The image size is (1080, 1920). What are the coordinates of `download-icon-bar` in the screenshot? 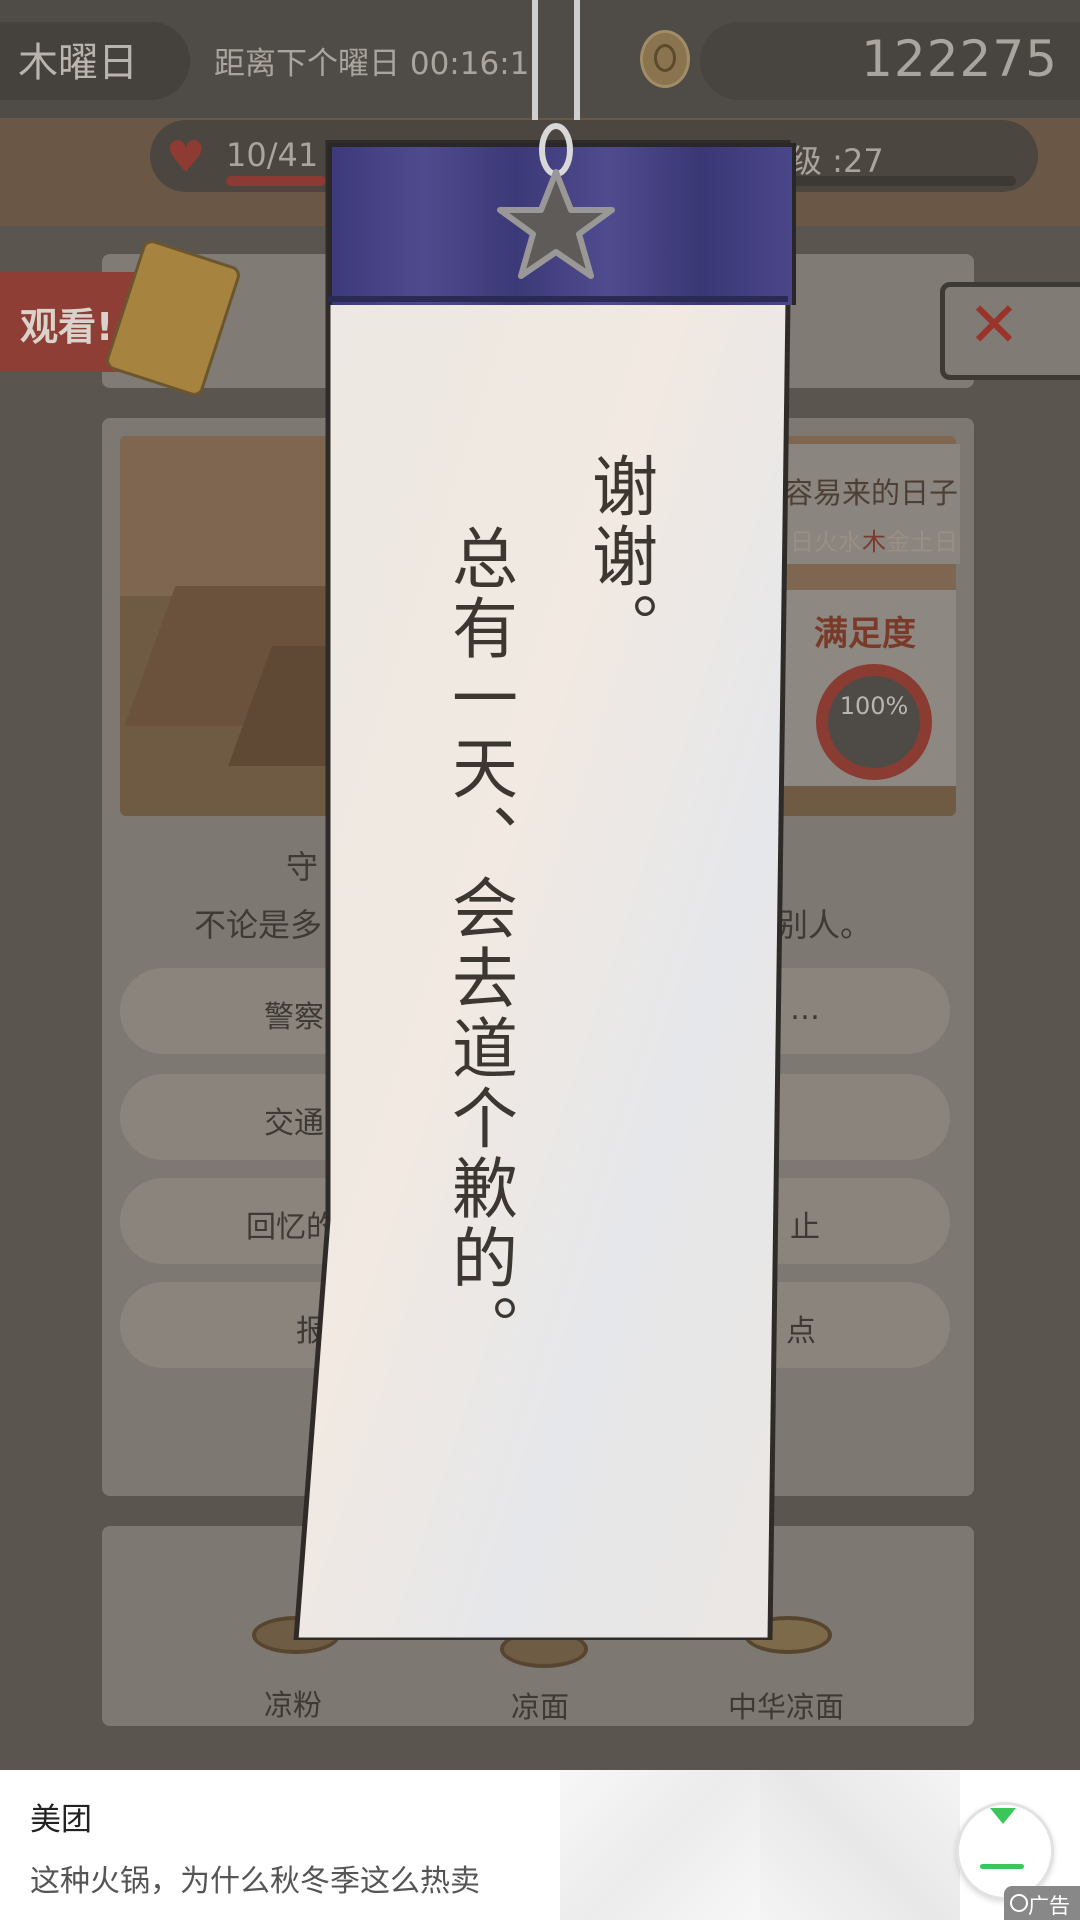 It's located at (1002, 1866).